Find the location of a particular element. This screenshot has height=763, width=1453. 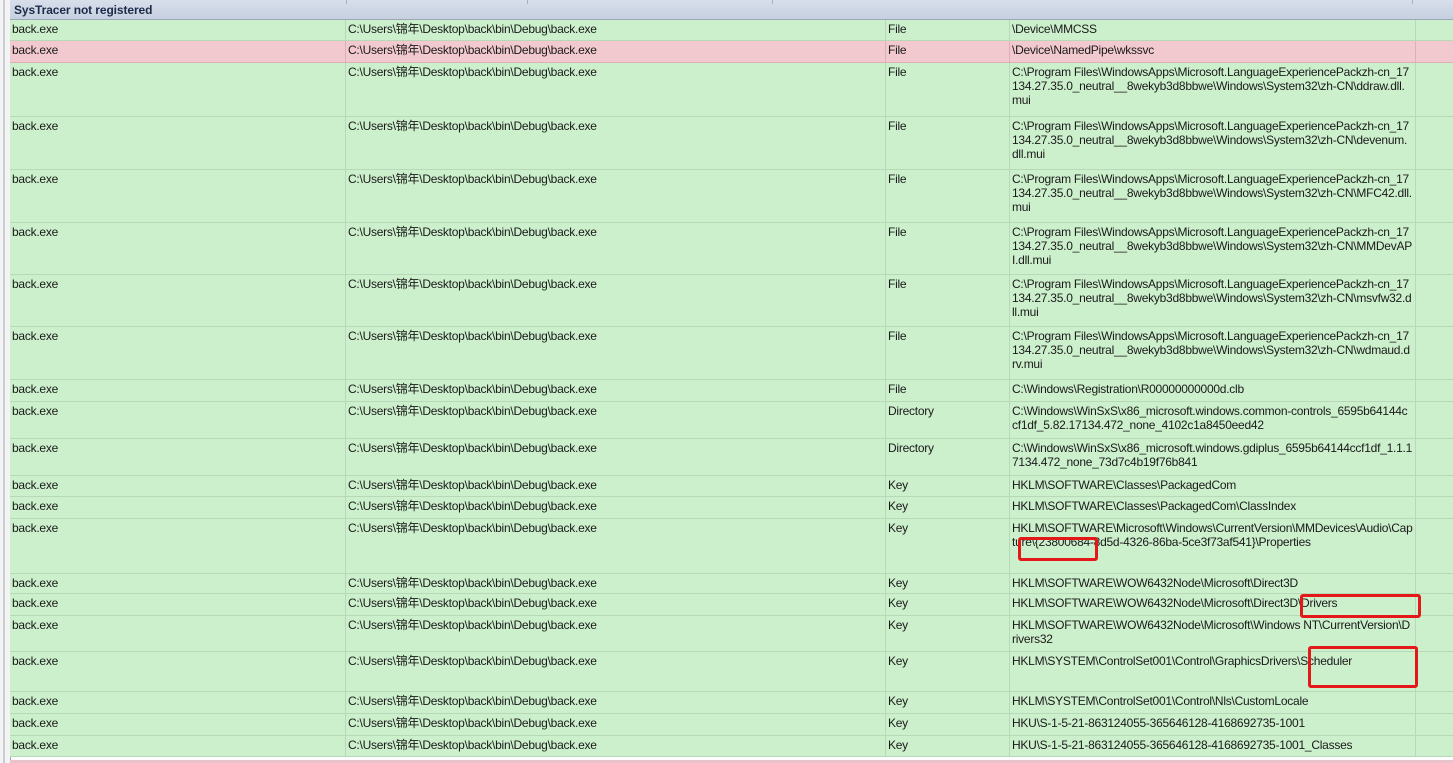

group-header-title: SysTracer not registered is located at coordinates (83, 10).